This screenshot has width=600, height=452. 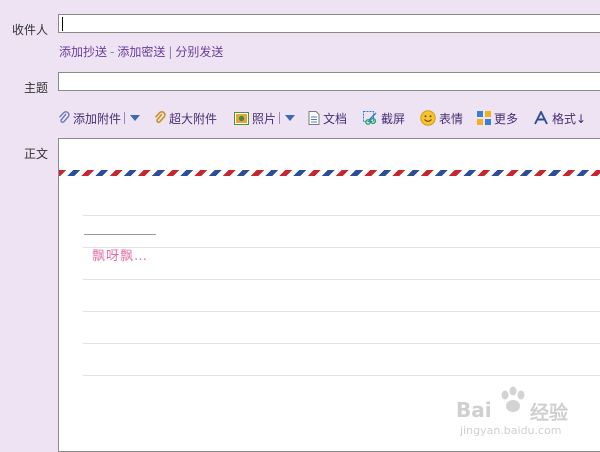 What do you see at coordinates (35, 154) in the screenshot?
I see `body-label: 正文` at bounding box center [35, 154].